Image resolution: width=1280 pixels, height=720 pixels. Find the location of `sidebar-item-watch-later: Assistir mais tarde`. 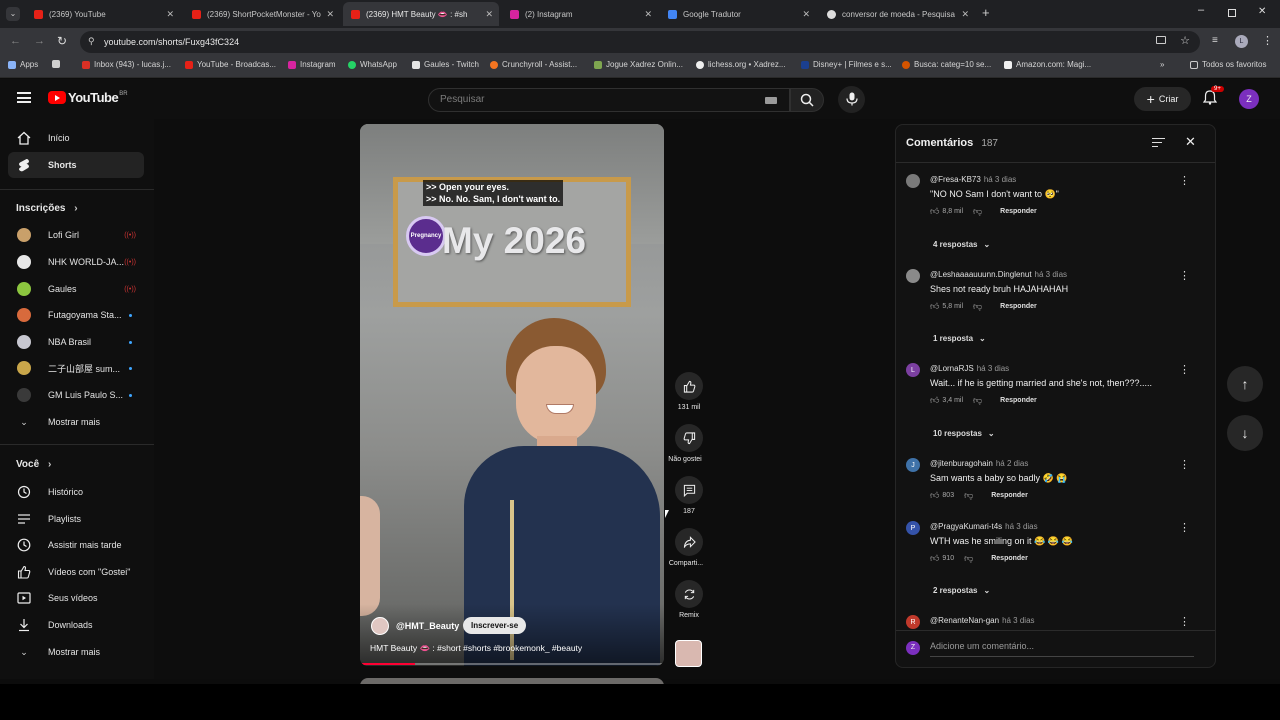

sidebar-item-watch-later: Assistir mais tarde is located at coordinates (76, 545).